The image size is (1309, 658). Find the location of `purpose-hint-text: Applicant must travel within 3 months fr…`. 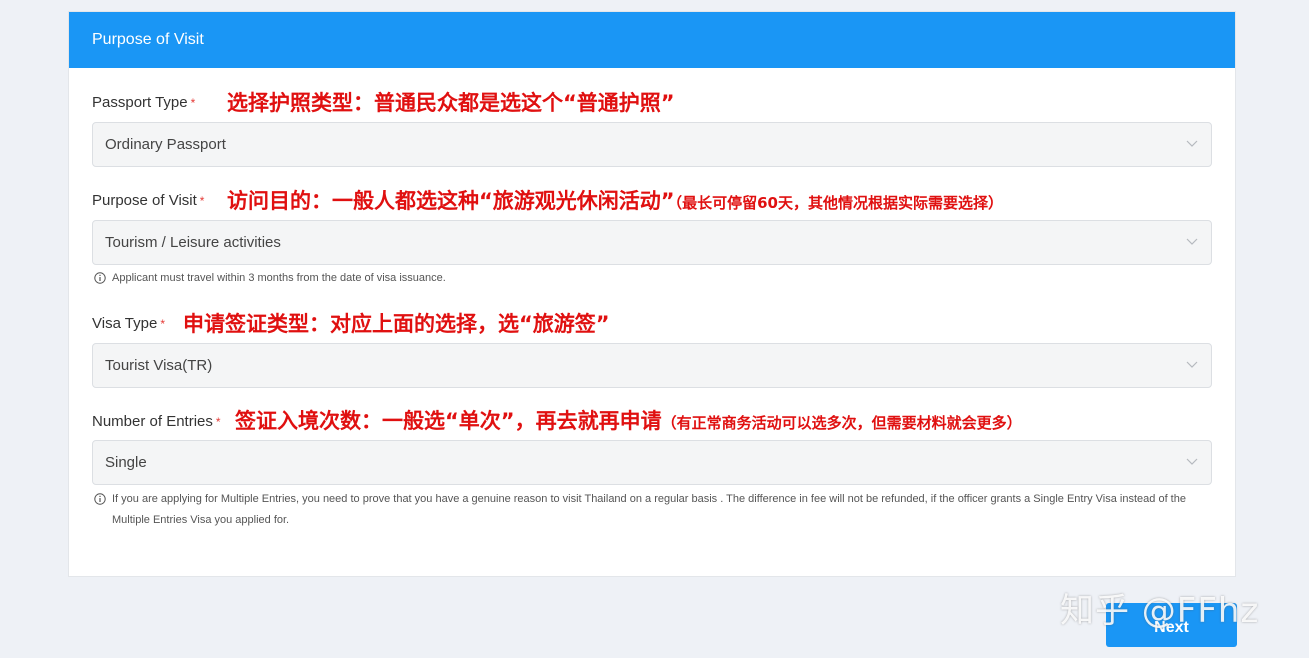

purpose-hint-text: Applicant must travel within 3 months fr… is located at coordinates (279, 278).